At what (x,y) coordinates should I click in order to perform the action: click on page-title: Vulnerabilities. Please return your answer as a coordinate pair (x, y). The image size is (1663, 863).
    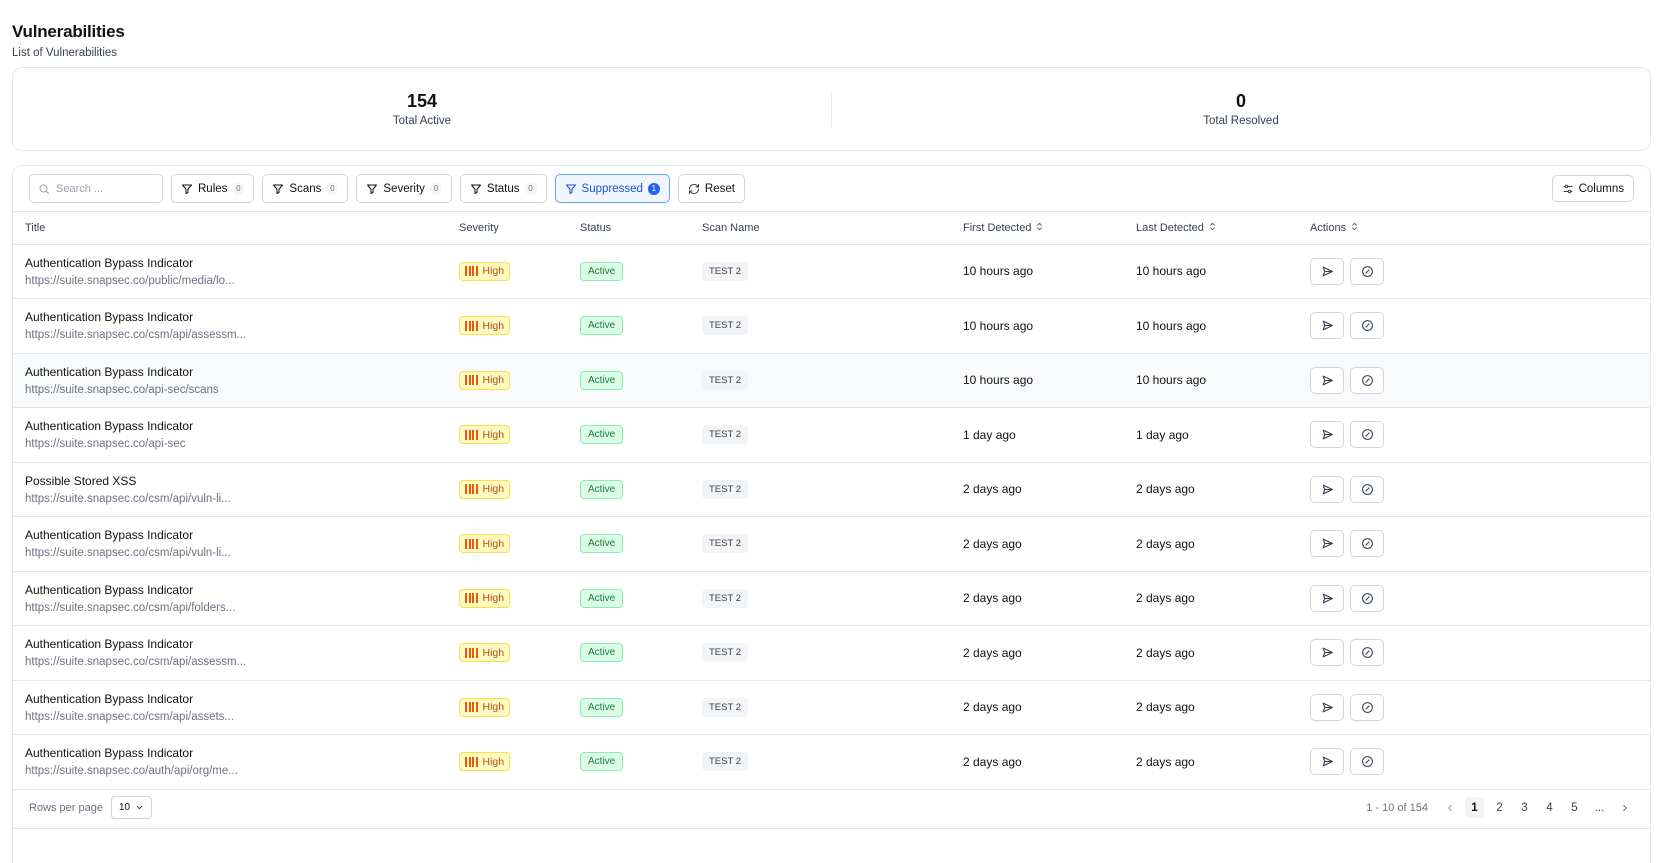
    Looking at the image, I should click on (68, 31).